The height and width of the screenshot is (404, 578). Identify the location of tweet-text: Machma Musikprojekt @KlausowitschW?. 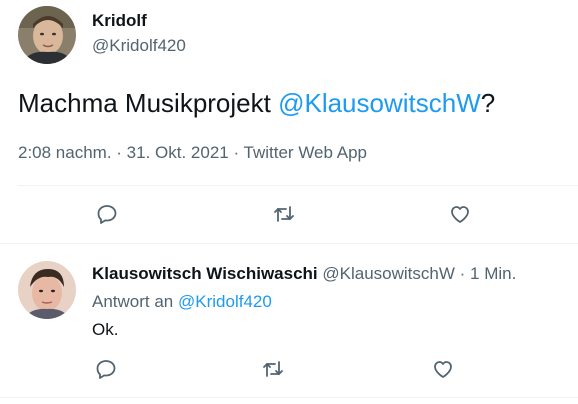
(256, 103).